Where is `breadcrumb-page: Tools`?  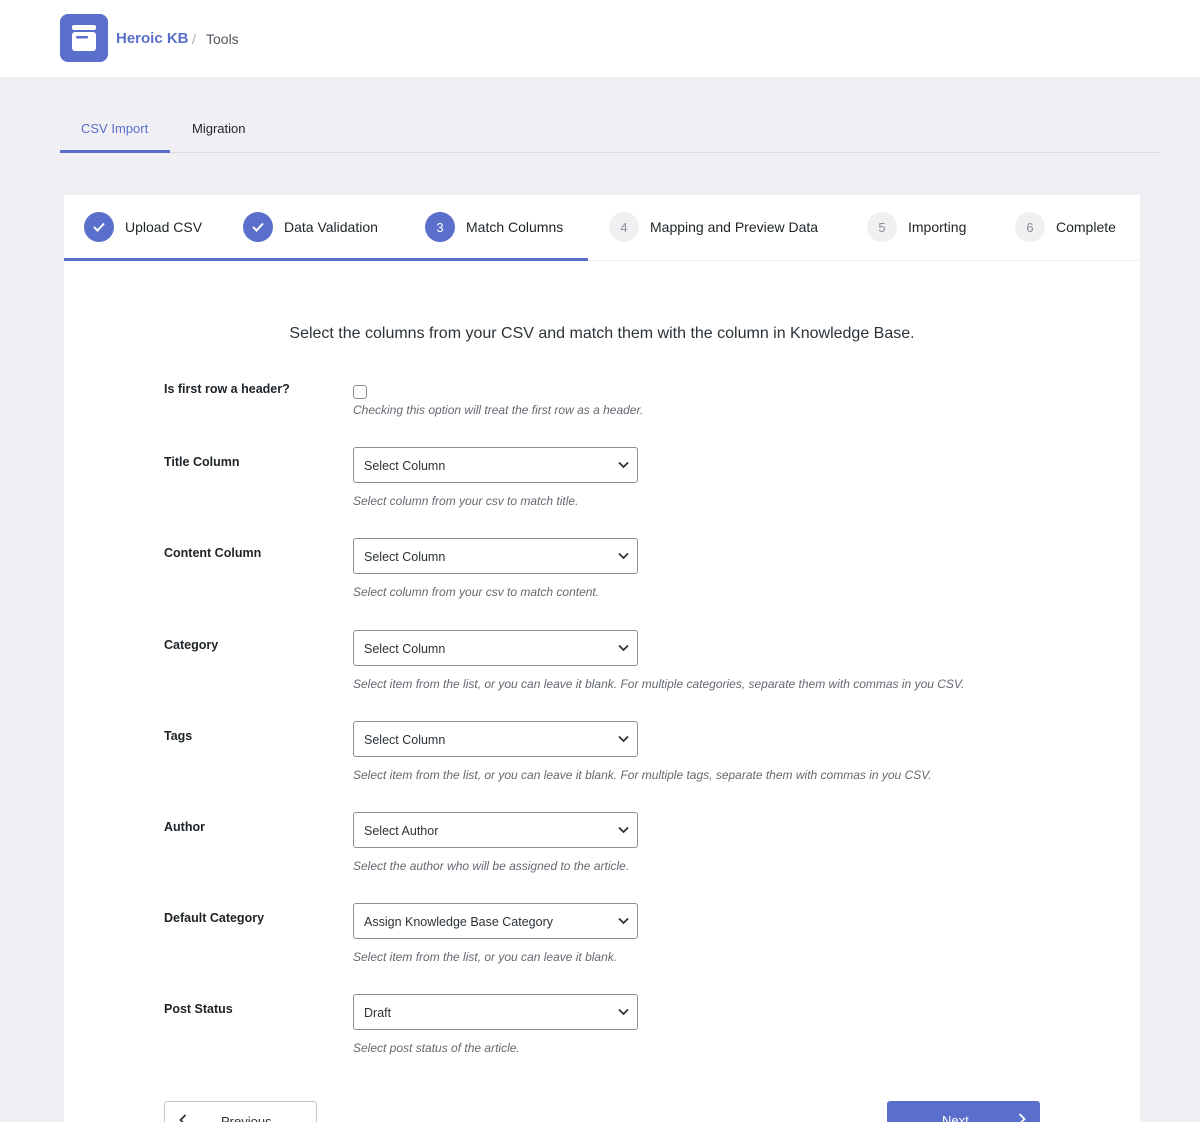 breadcrumb-page: Tools is located at coordinates (222, 39).